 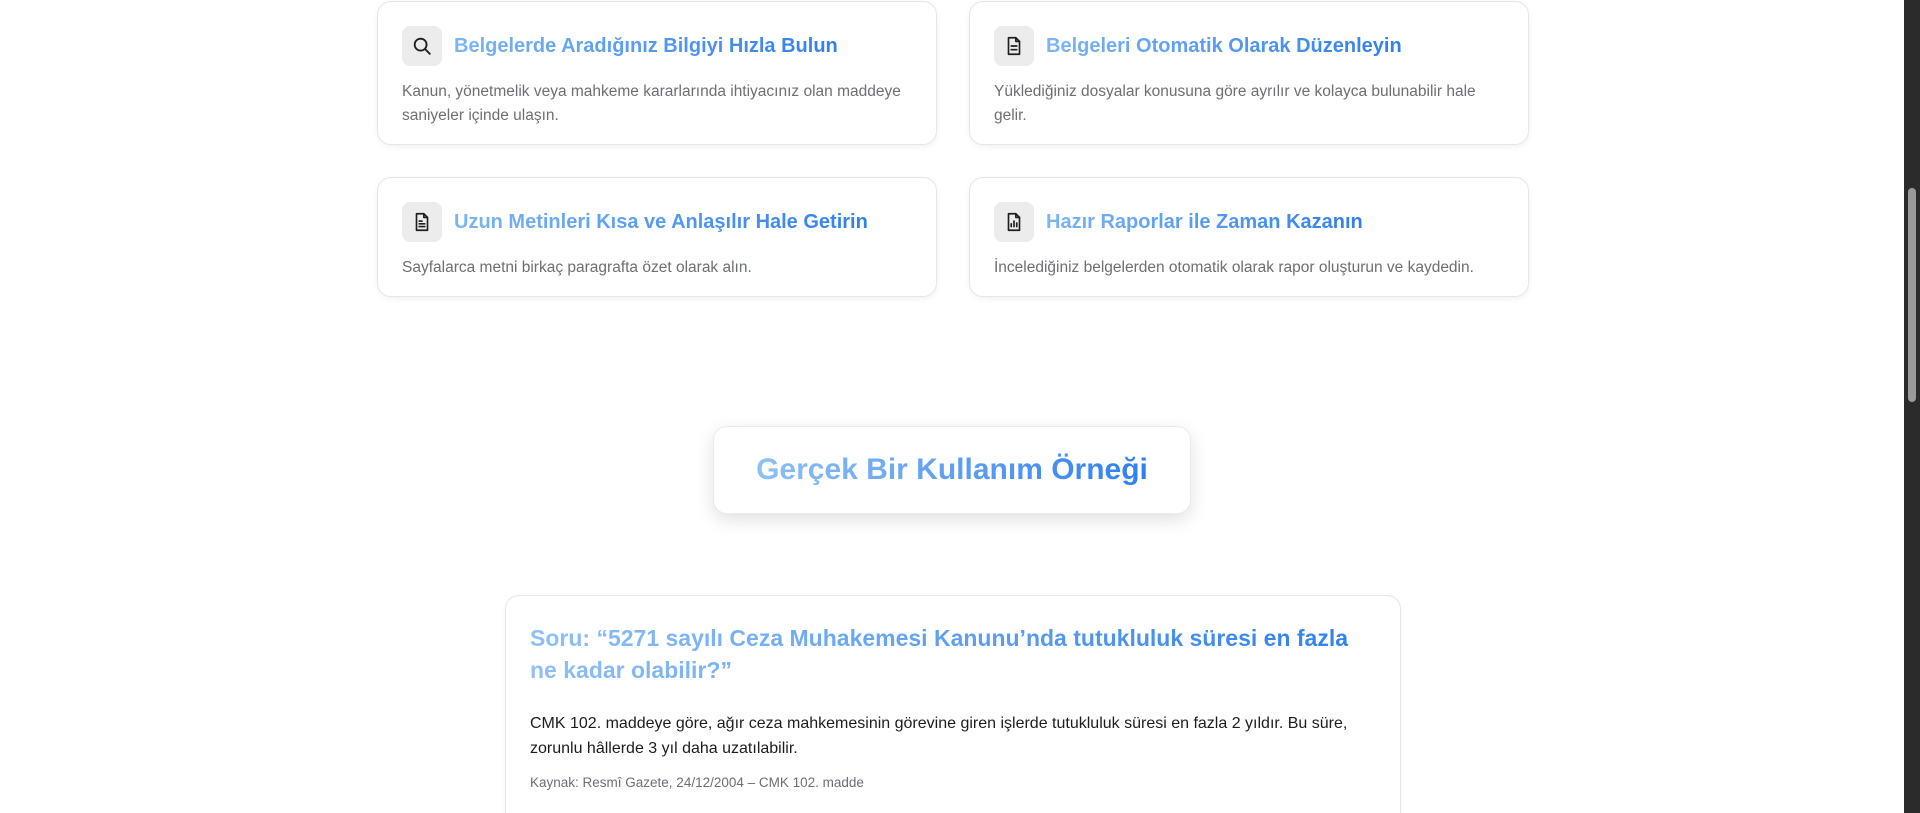 What do you see at coordinates (1014, 46) in the screenshot?
I see `document-icon` at bounding box center [1014, 46].